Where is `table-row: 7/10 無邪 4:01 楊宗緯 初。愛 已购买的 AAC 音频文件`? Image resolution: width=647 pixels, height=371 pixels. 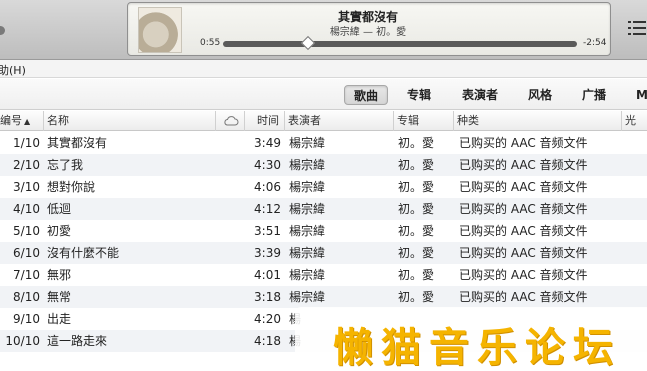
table-row: 7/10 無邪 4:01 楊宗緯 初。愛 已购买的 AAC 音频文件 is located at coordinates (323, 275).